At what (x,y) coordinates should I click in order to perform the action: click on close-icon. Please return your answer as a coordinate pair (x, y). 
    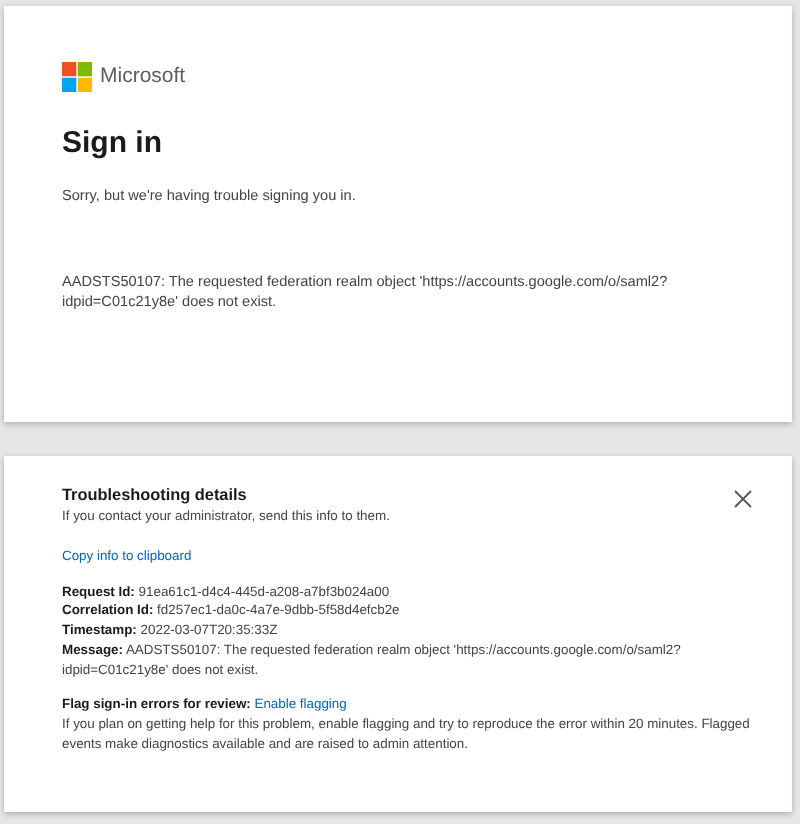
    Looking at the image, I should click on (743, 499).